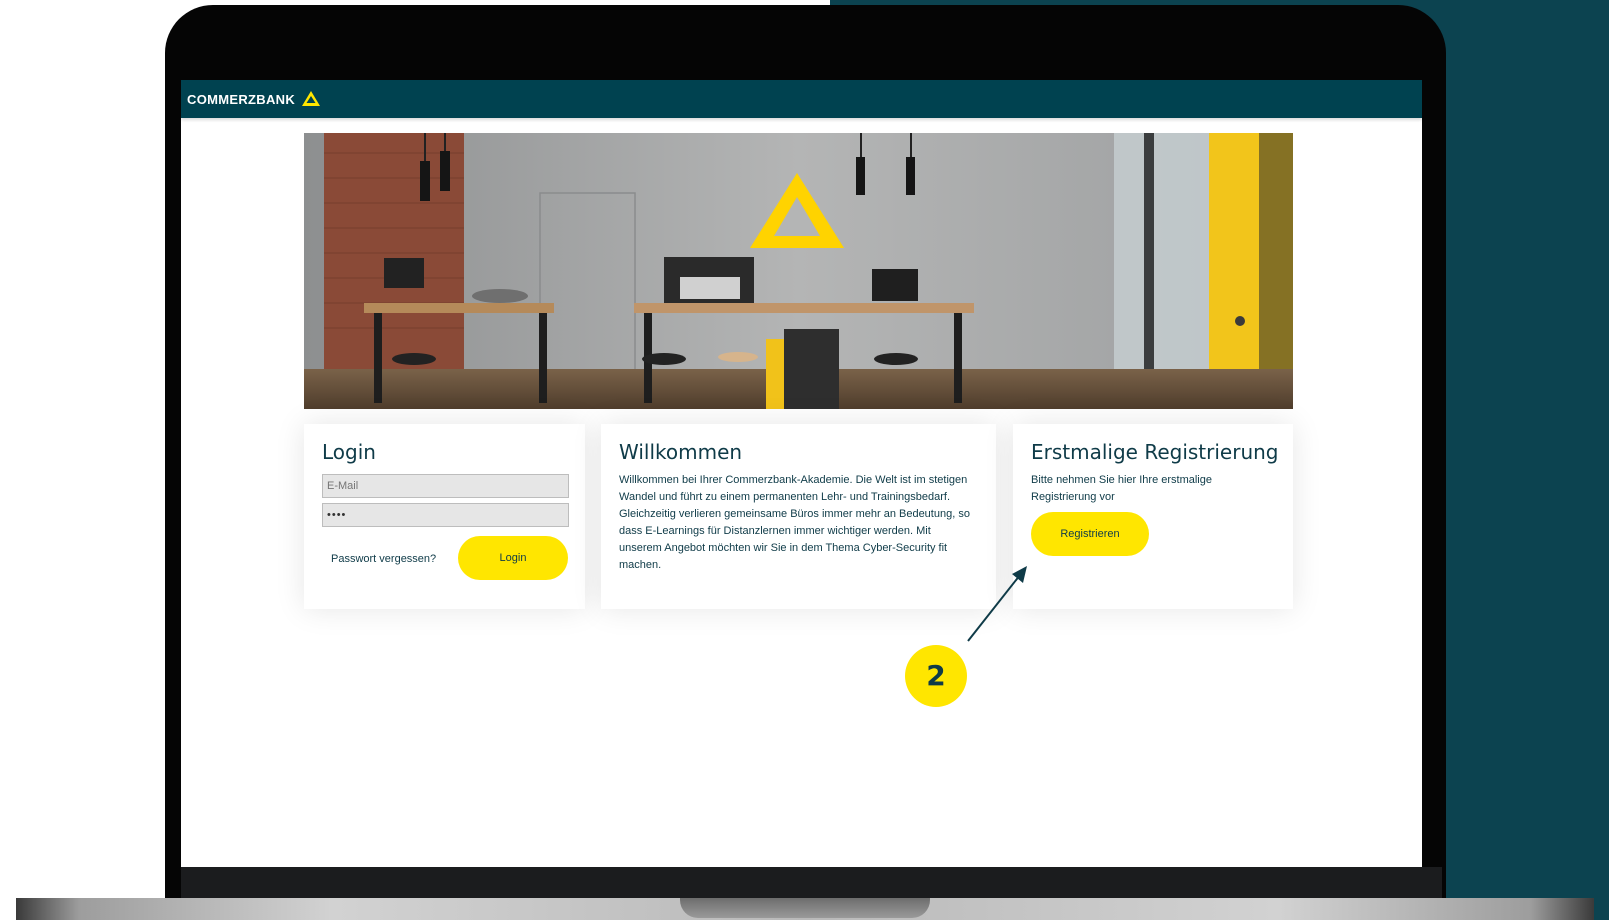 The height and width of the screenshot is (920, 1609). Describe the element at coordinates (311, 98) in the screenshot. I see `commerzbank-ribbon-icon` at that location.